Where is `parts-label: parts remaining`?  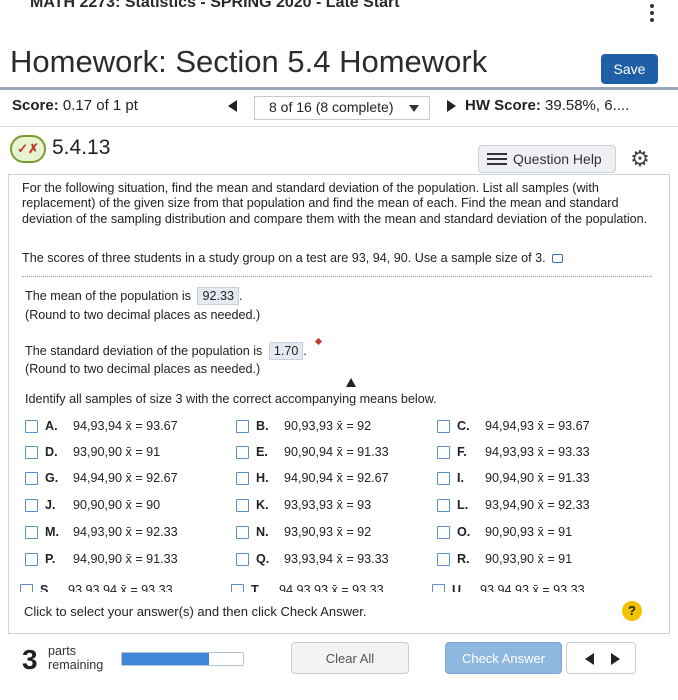
parts-label: parts remaining is located at coordinates (79, 658).